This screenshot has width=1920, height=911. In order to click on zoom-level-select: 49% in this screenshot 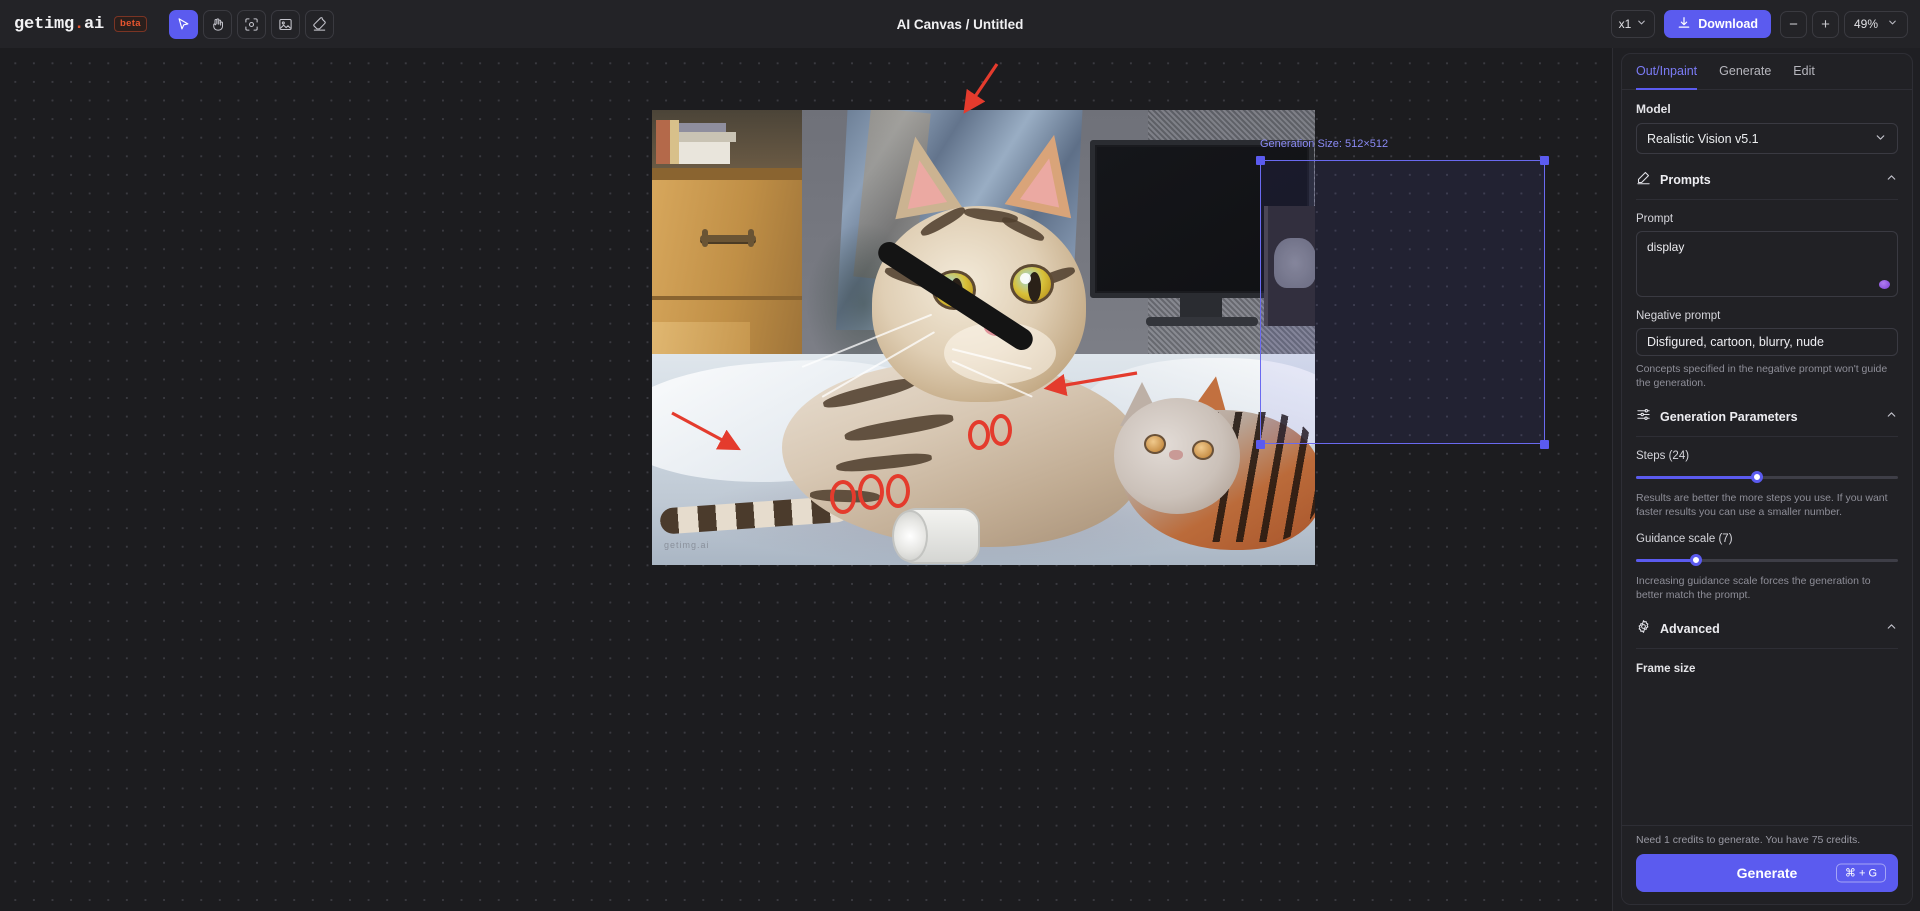, I will do `click(1875, 24)`.